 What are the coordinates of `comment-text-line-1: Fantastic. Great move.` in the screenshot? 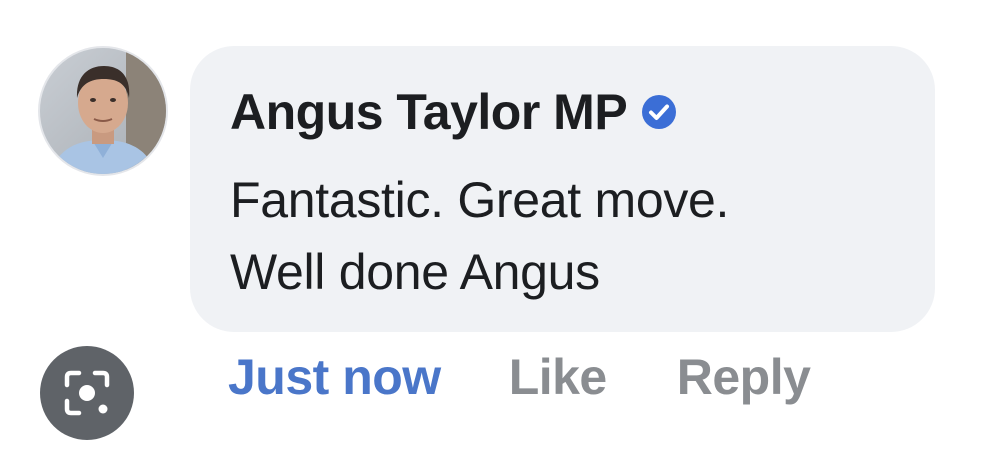 It's located at (480, 200).